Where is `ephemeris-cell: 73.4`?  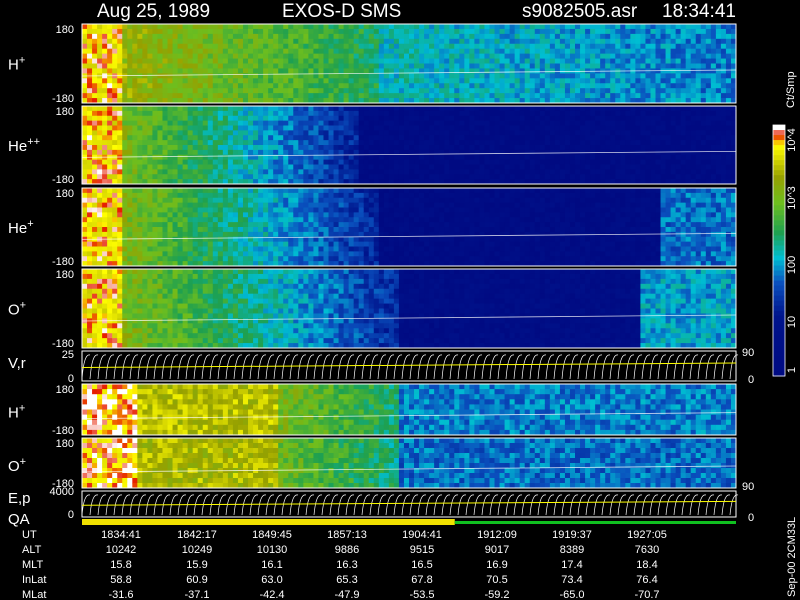
ephemeris-cell: 73.4 is located at coordinates (571, 580).